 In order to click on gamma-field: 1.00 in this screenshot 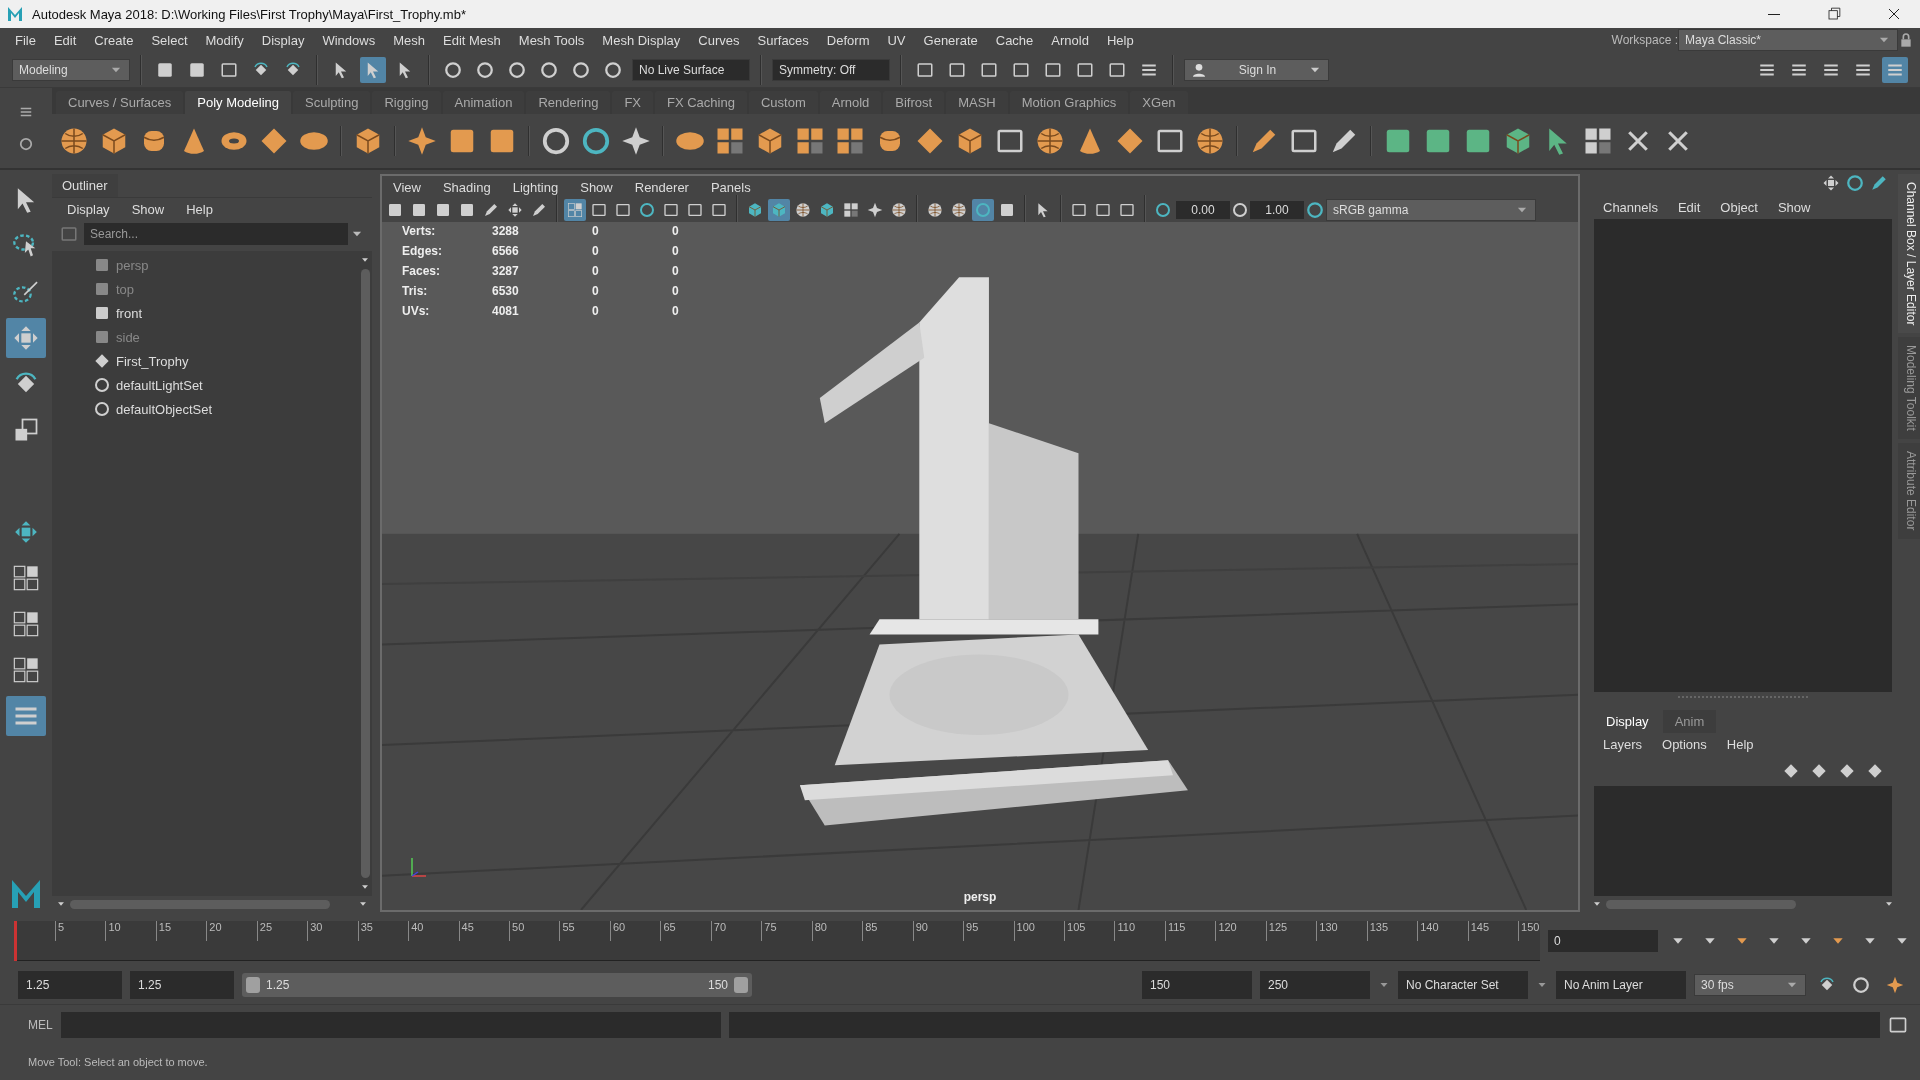, I will do `click(1277, 210)`.